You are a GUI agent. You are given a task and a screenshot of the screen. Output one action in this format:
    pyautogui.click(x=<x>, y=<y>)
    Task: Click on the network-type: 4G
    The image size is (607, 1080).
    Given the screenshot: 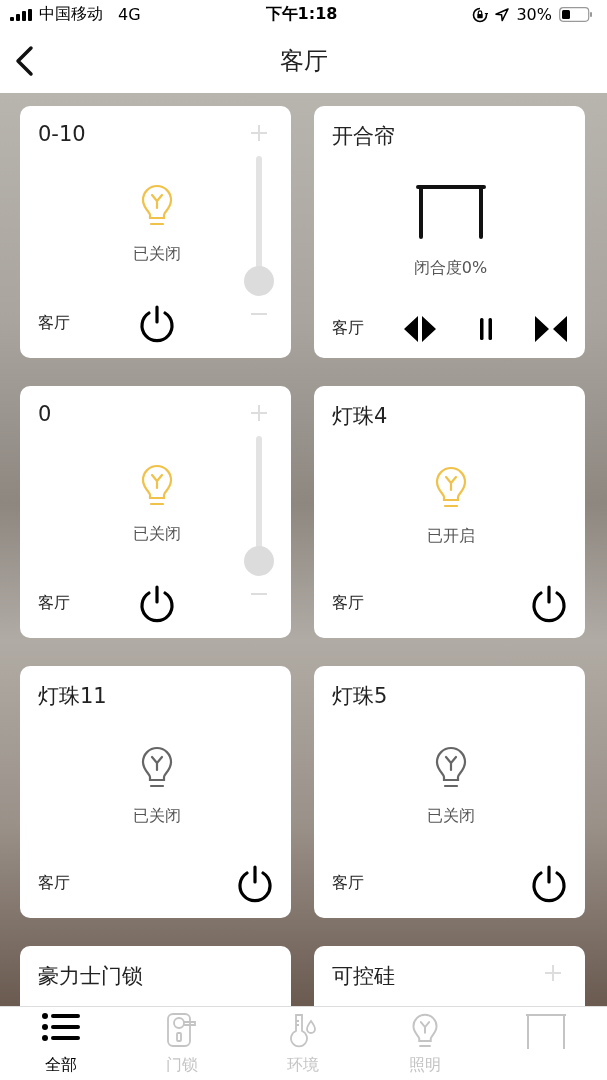 What is the action you would take?
    pyautogui.click(x=129, y=15)
    